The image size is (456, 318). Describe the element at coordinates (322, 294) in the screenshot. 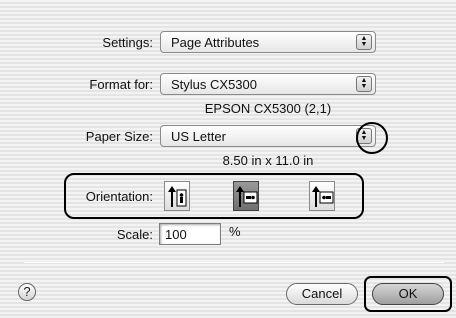

I see `cancel-button: Cancel` at that location.